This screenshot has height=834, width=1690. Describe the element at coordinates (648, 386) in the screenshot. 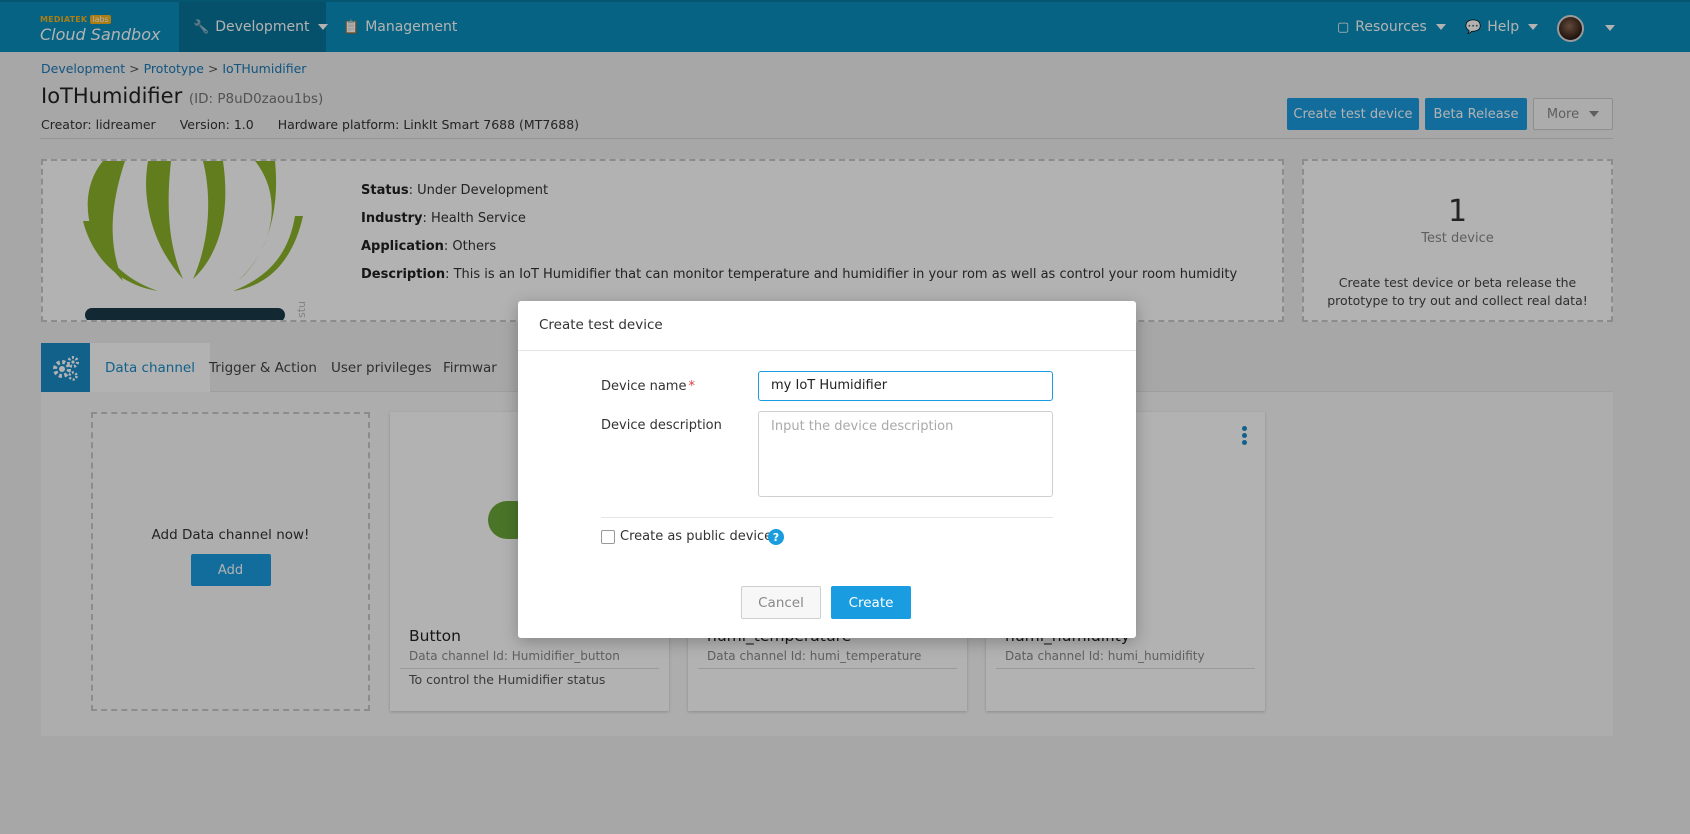

I see `device-name-label: Device name *` at that location.